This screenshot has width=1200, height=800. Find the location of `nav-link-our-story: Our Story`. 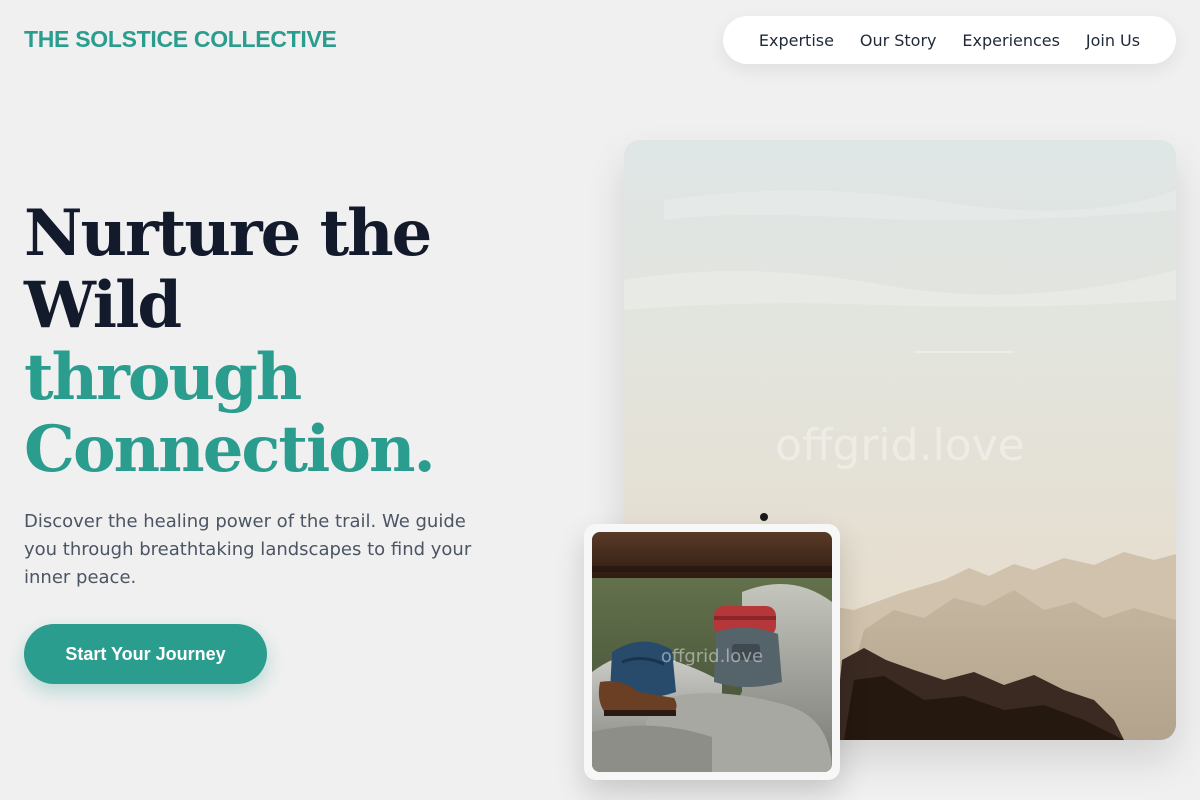

nav-link-our-story: Our Story is located at coordinates (898, 40).